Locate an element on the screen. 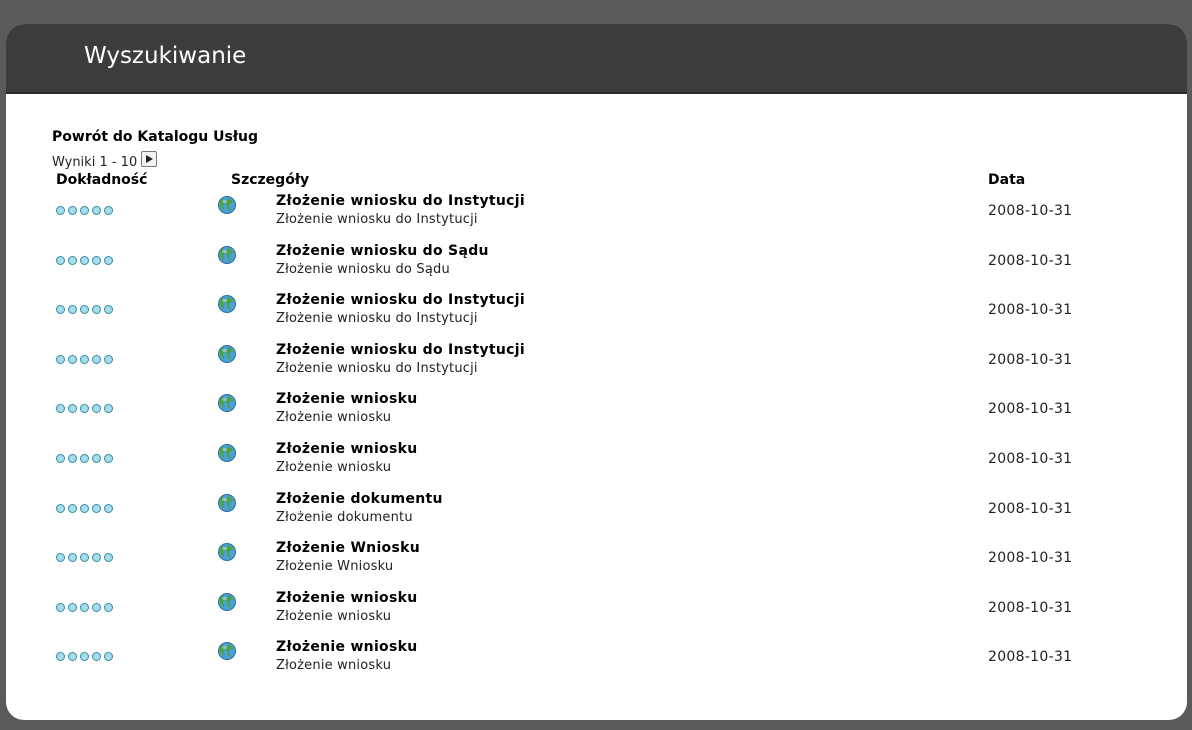 The image size is (1192, 730). play-arrow-icon is located at coordinates (150, 159).